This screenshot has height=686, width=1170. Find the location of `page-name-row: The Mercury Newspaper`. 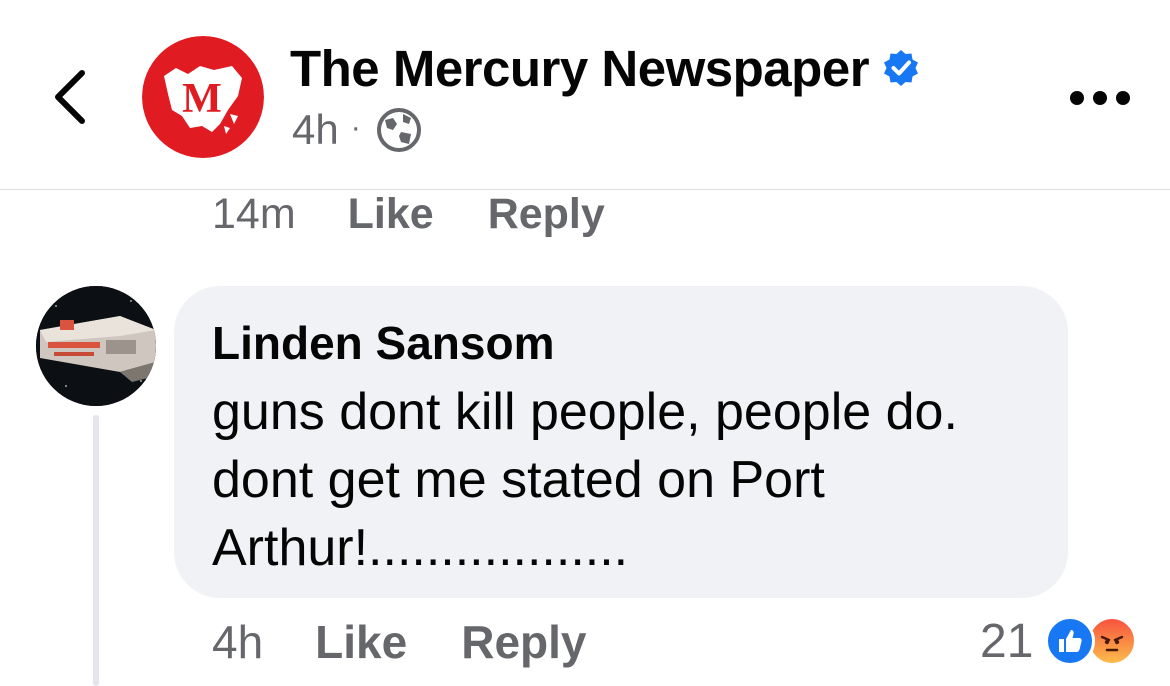

page-name-row: The Mercury Newspaper is located at coordinates (605, 68).